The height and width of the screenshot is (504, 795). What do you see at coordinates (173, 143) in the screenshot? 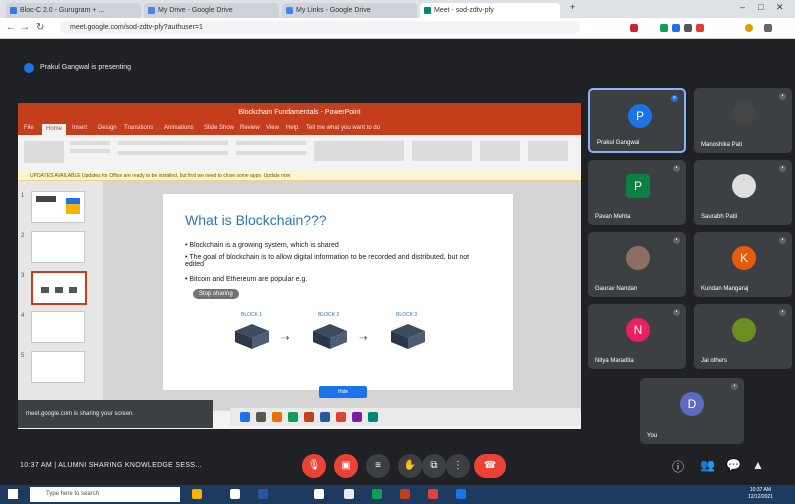
I see `font-selector` at bounding box center [173, 143].